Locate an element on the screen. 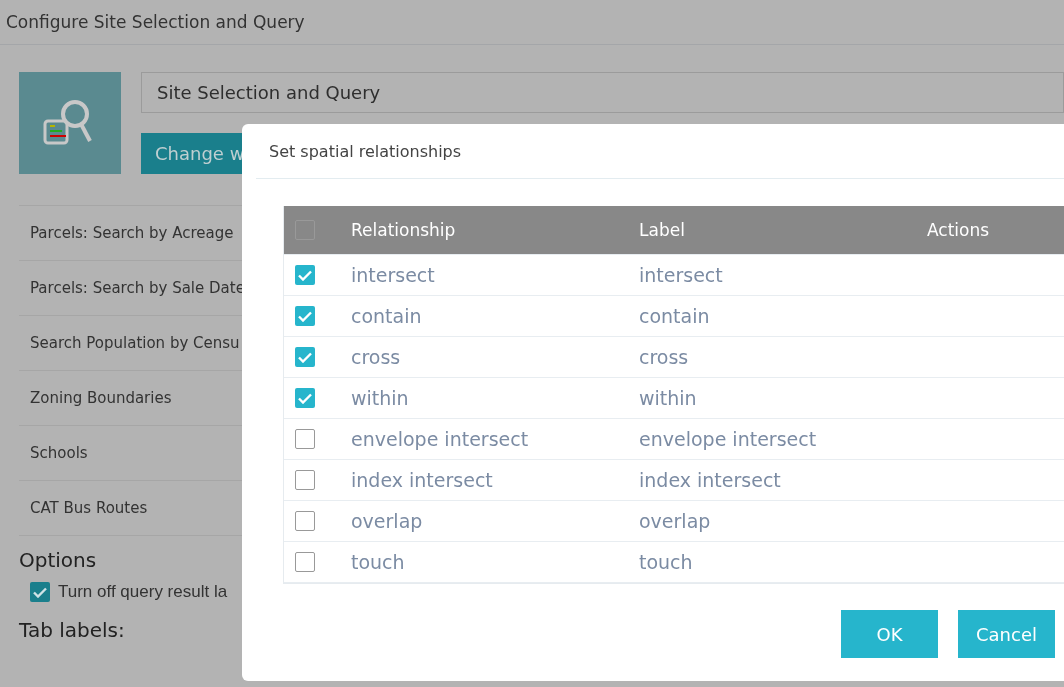  column-header: Label is located at coordinates (662, 230).